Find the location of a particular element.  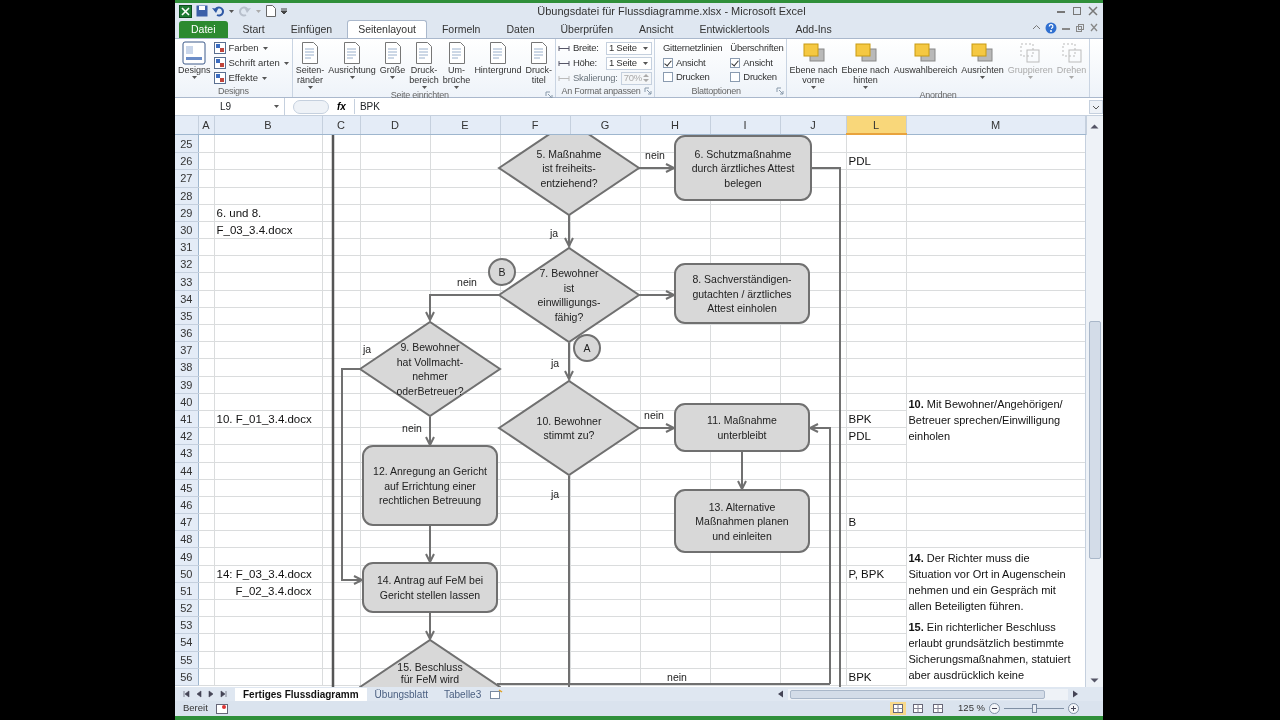

scroll-left-icon is located at coordinates (780, 694).